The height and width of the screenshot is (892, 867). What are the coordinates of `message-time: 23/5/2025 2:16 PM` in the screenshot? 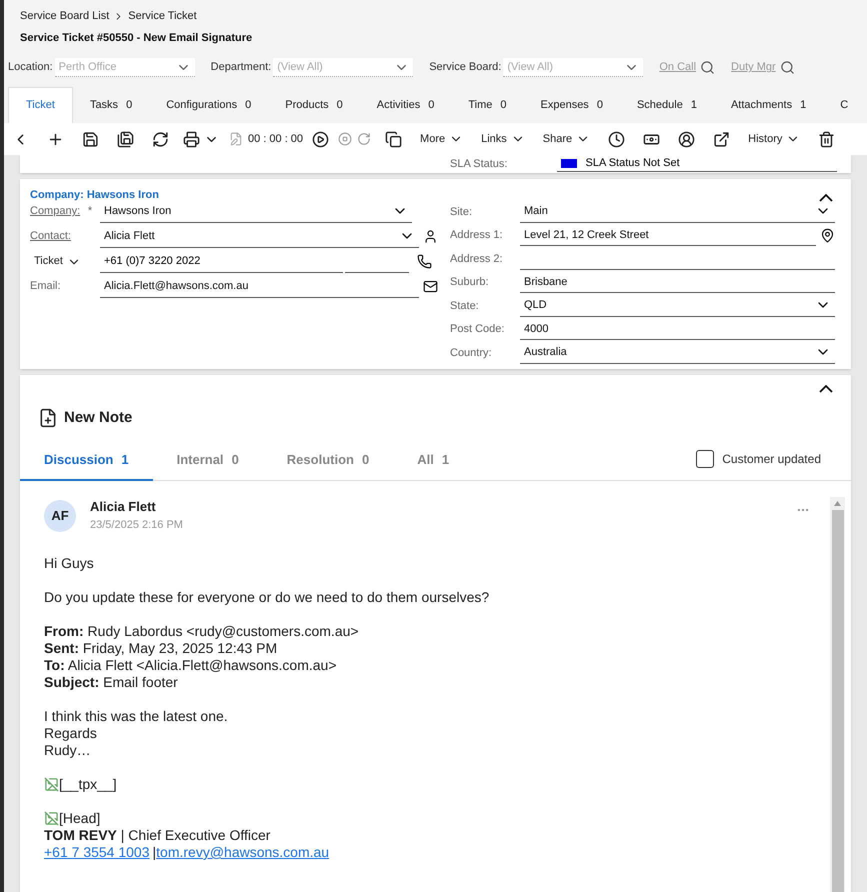 It's located at (136, 525).